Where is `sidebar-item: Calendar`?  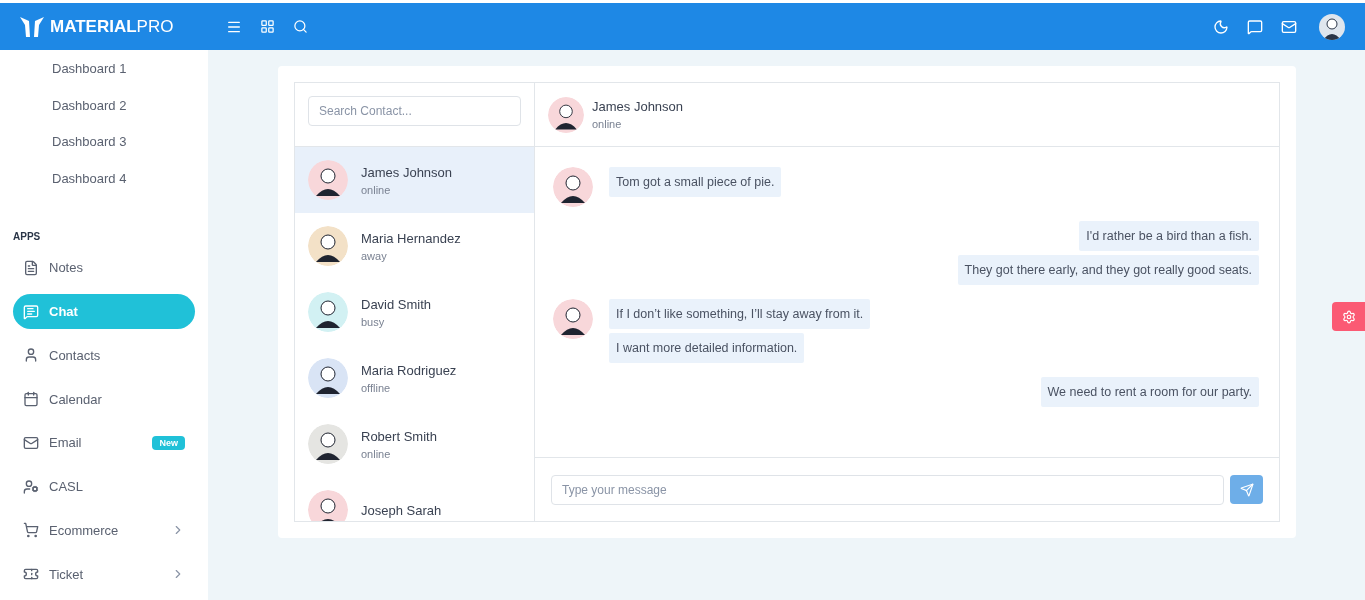
sidebar-item: Calendar is located at coordinates (104, 399).